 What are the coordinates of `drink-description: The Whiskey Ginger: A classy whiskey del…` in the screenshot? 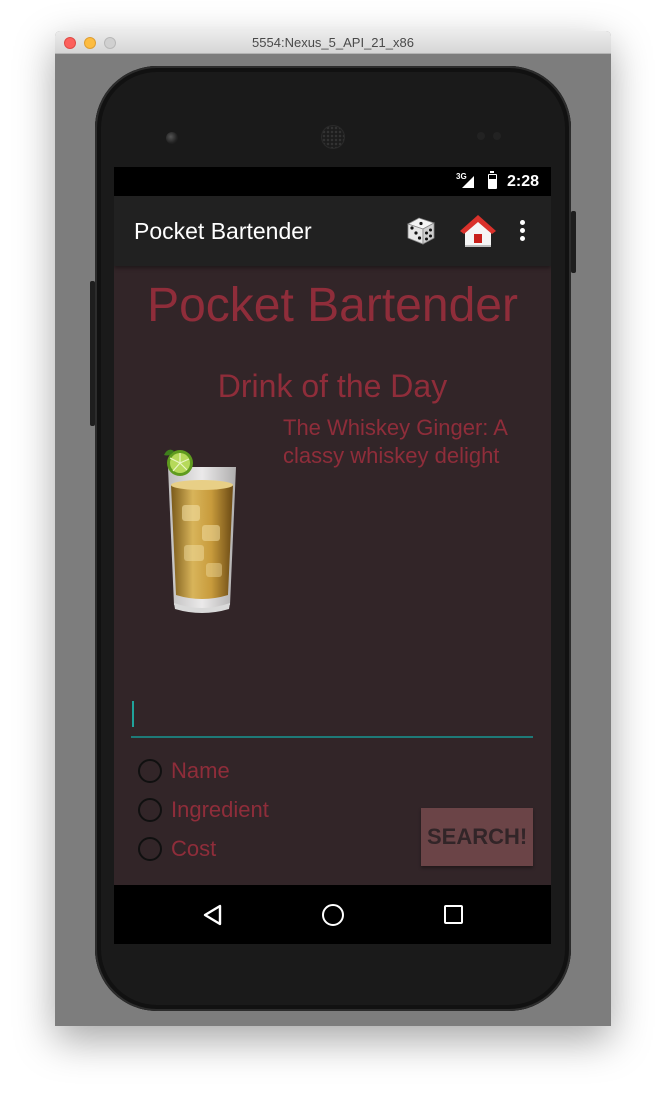 It's located at (395, 441).